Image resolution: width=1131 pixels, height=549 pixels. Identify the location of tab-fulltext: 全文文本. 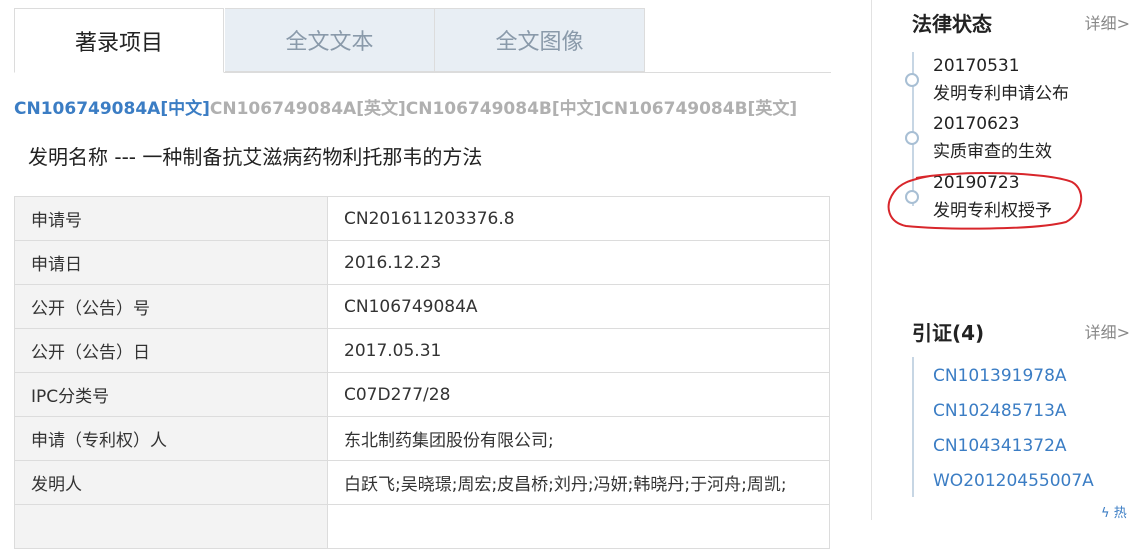
(330, 40).